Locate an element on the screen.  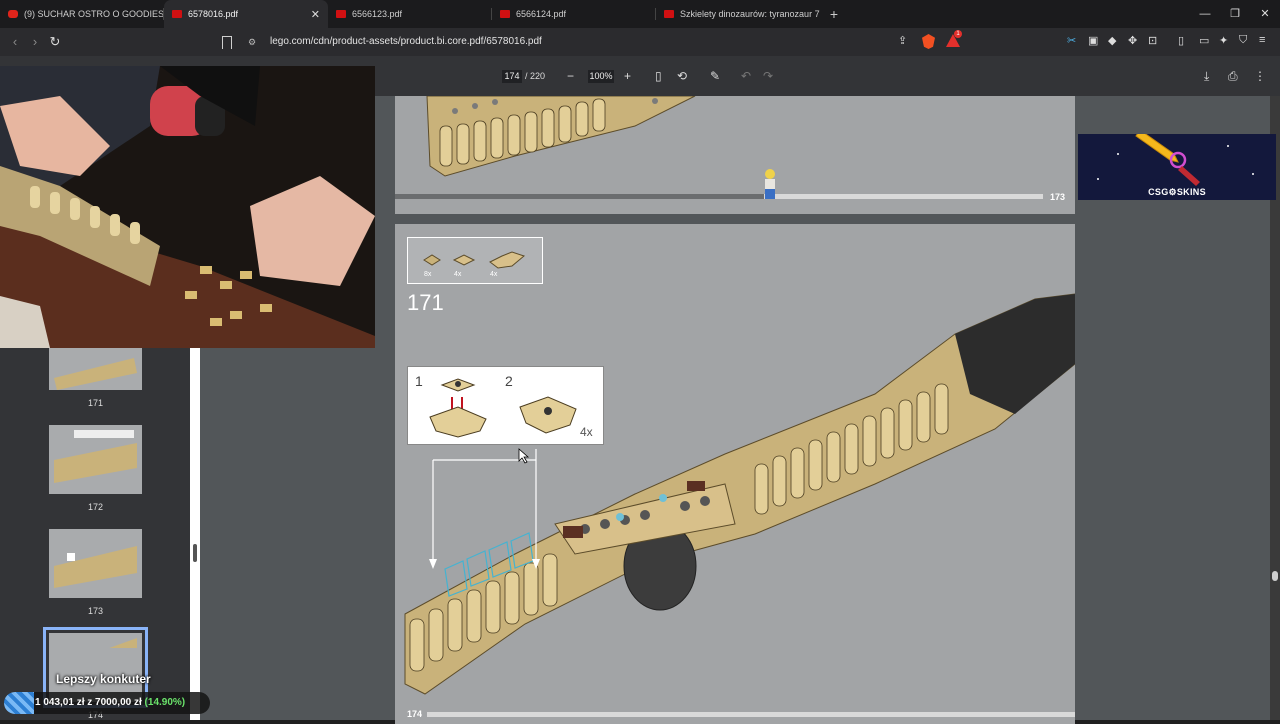
page-number-input: 174 is located at coordinates (512, 76).